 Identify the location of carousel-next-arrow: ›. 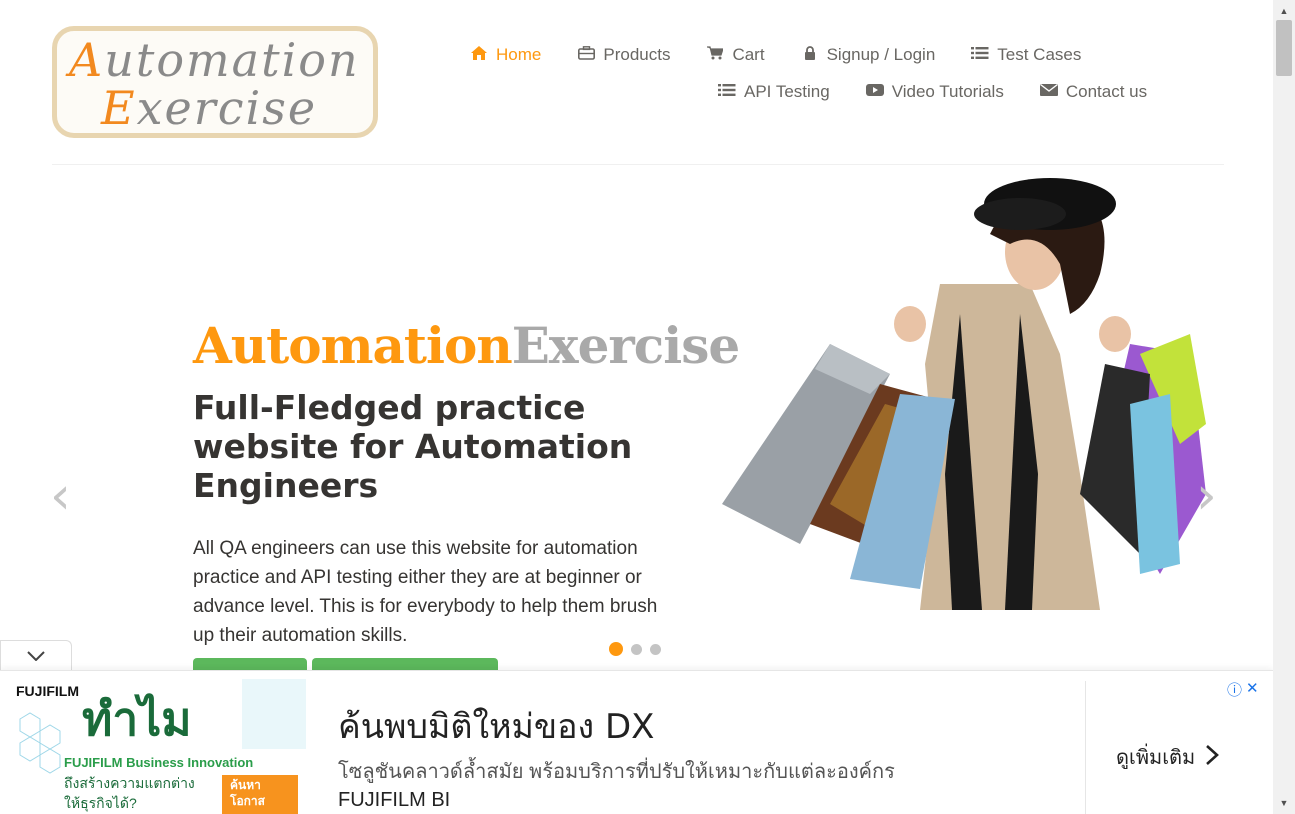
(1206, 496).